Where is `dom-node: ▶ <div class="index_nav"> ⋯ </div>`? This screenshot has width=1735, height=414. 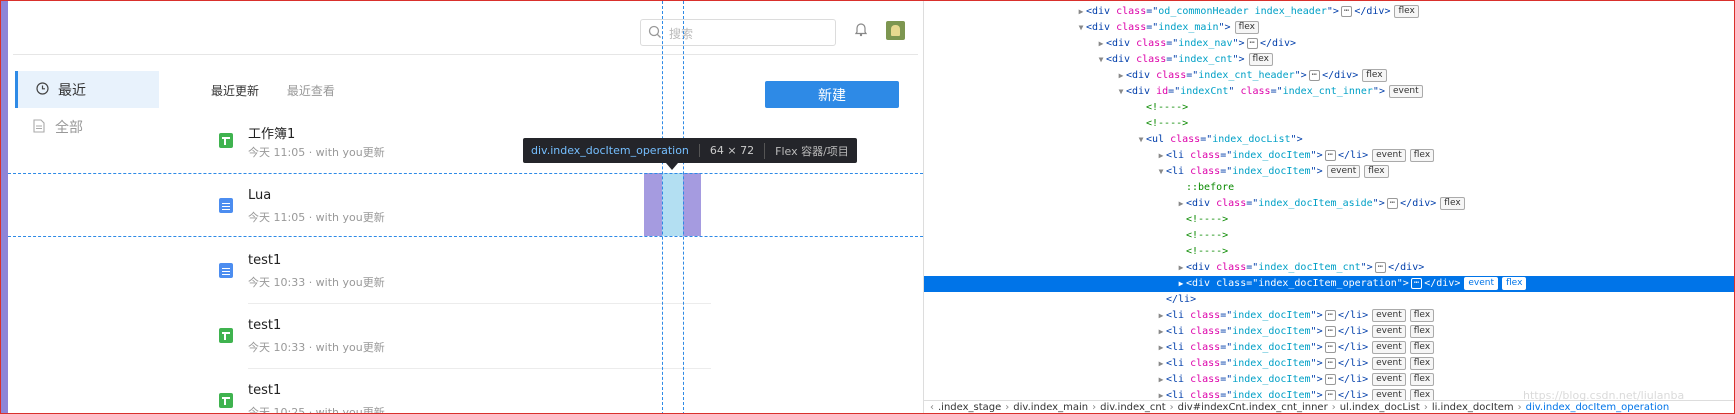
dom-node: ▶ <div class="index_nav"> ⋯ </div> is located at coordinates (1329, 44).